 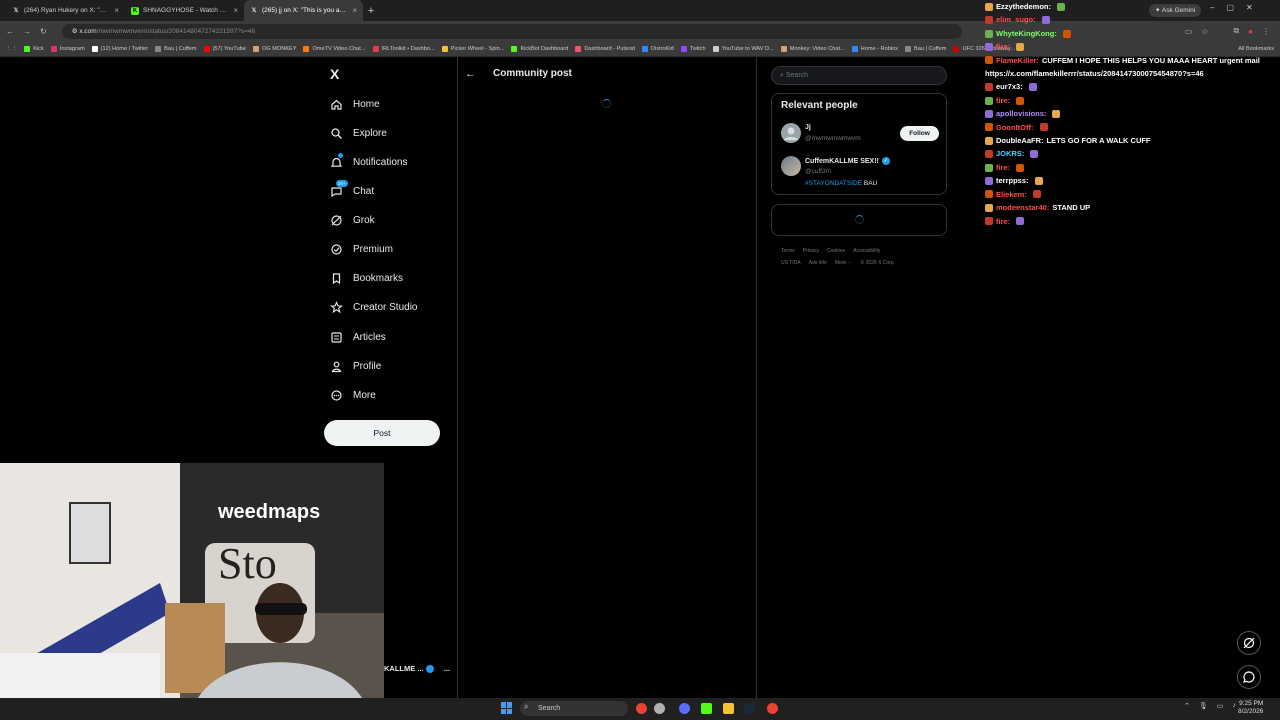 I want to click on post-button: Post, so click(x=382, y=433).